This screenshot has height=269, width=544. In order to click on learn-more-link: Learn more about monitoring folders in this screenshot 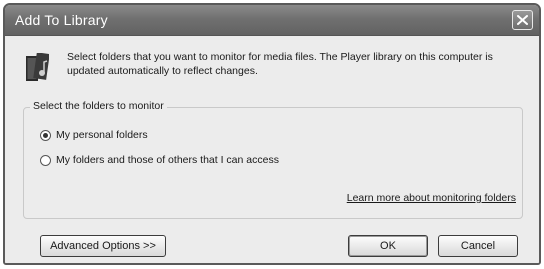, I will do `click(431, 198)`.